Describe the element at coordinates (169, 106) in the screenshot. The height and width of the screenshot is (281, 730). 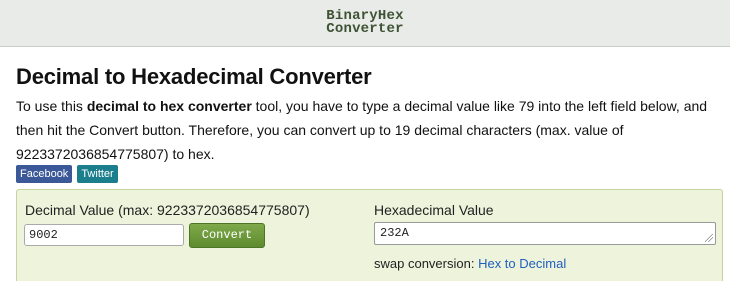
I see `intro-text-bold: decimal to hex converter` at that location.